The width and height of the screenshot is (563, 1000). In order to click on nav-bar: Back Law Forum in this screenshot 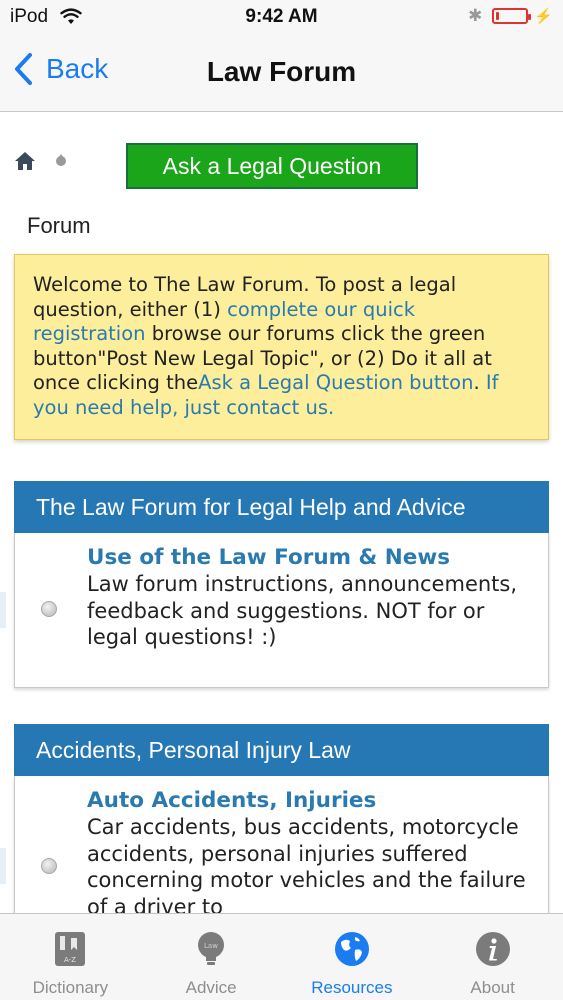, I will do `click(281, 73)`.